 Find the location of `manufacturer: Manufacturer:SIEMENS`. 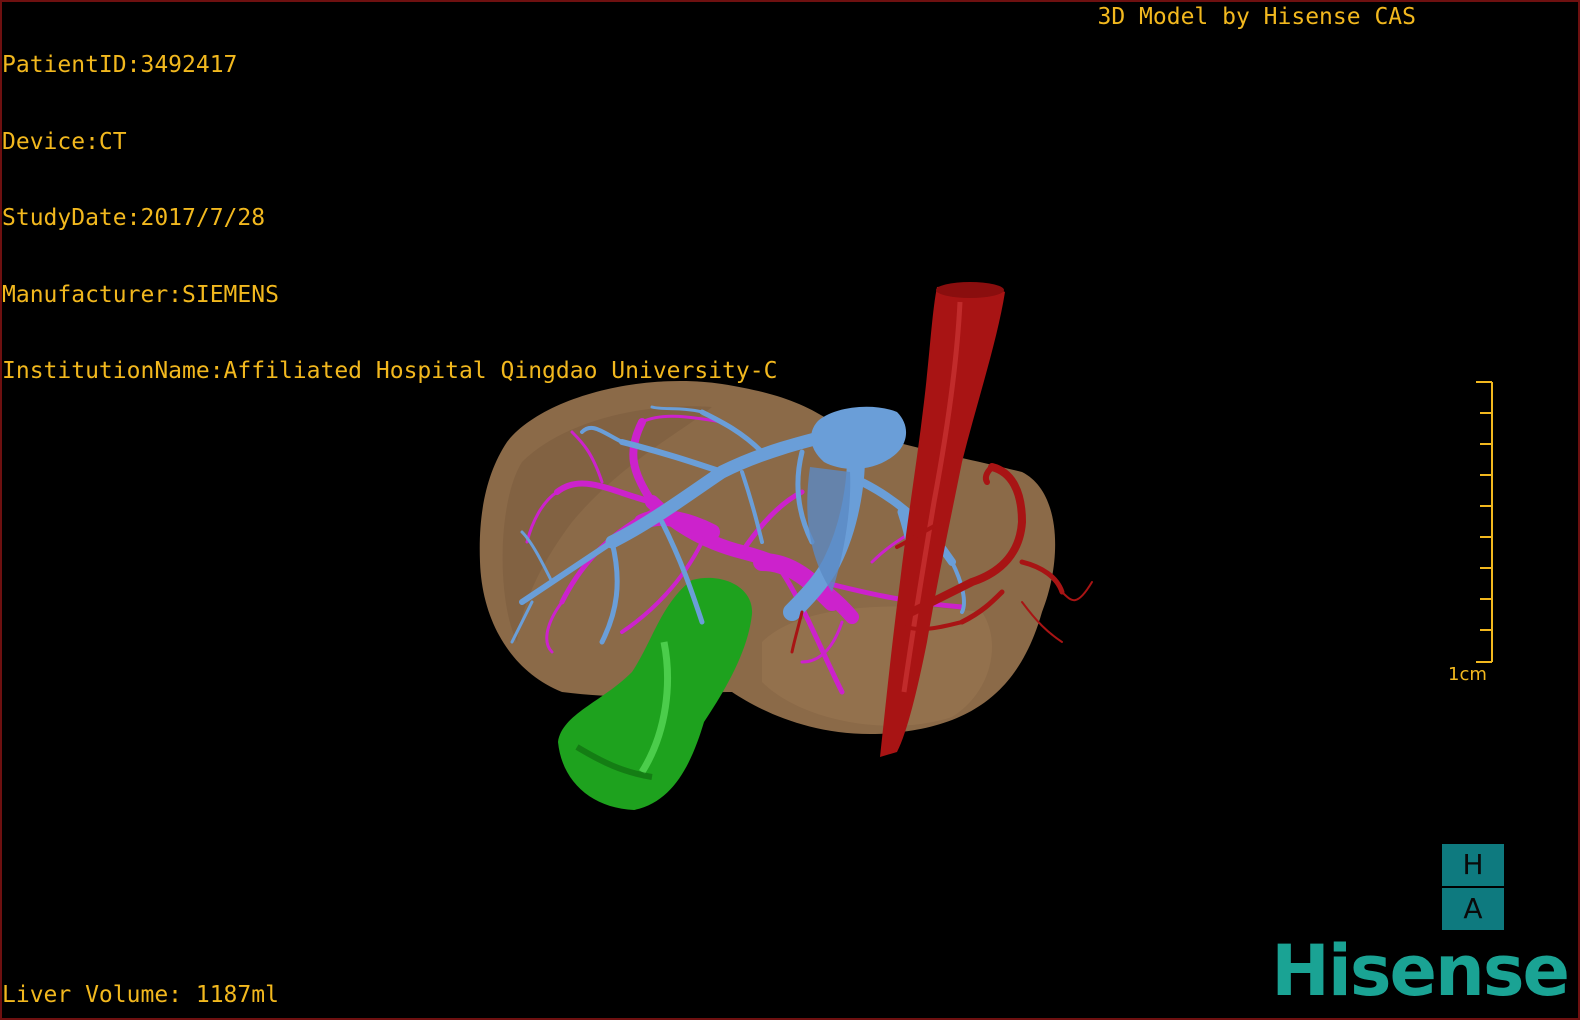

manufacturer: Manufacturer:SIEMENS is located at coordinates (140, 294).